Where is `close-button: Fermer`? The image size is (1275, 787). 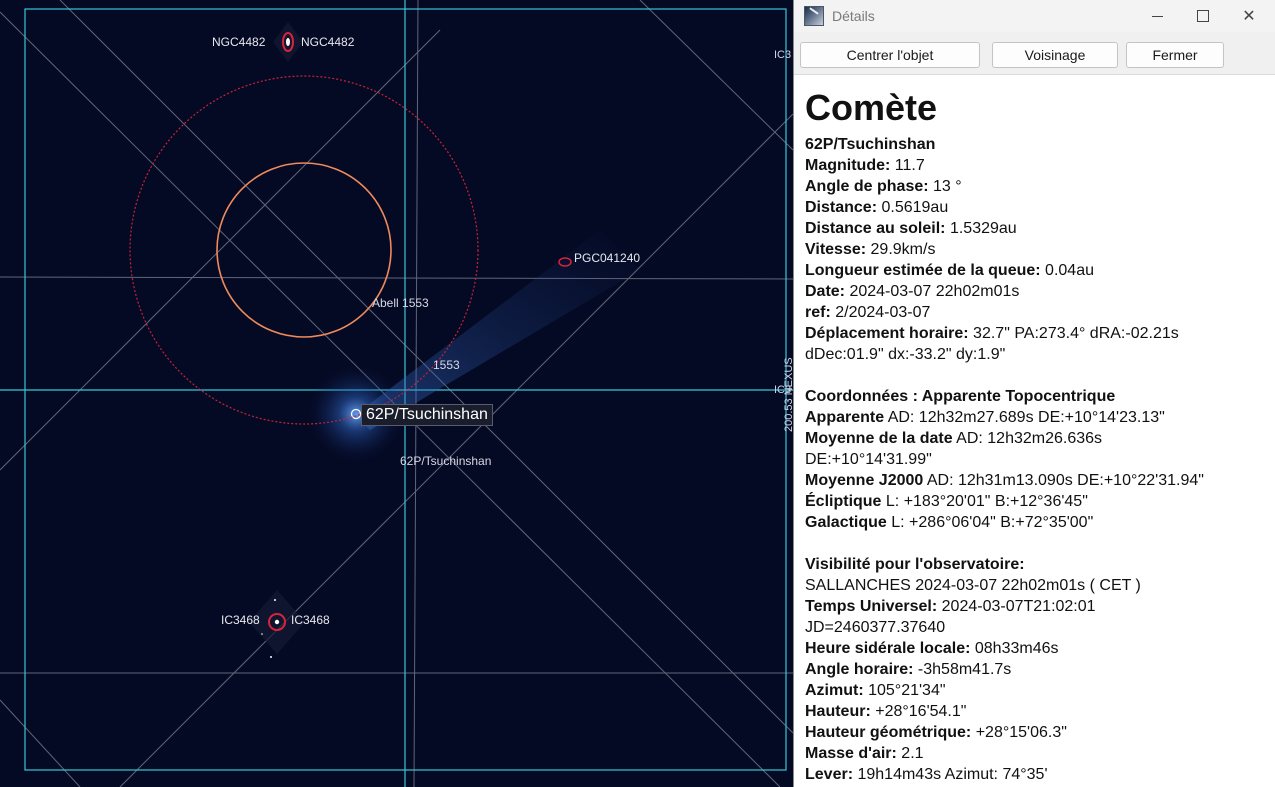 close-button: Fermer is located at coordinates (1175, 55).